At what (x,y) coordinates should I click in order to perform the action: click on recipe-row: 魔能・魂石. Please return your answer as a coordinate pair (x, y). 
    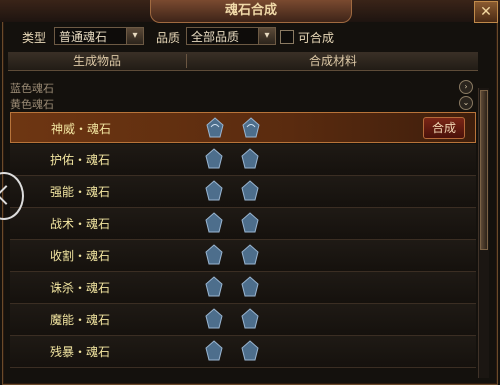
    Looking at the image, I should click on (243, 320).